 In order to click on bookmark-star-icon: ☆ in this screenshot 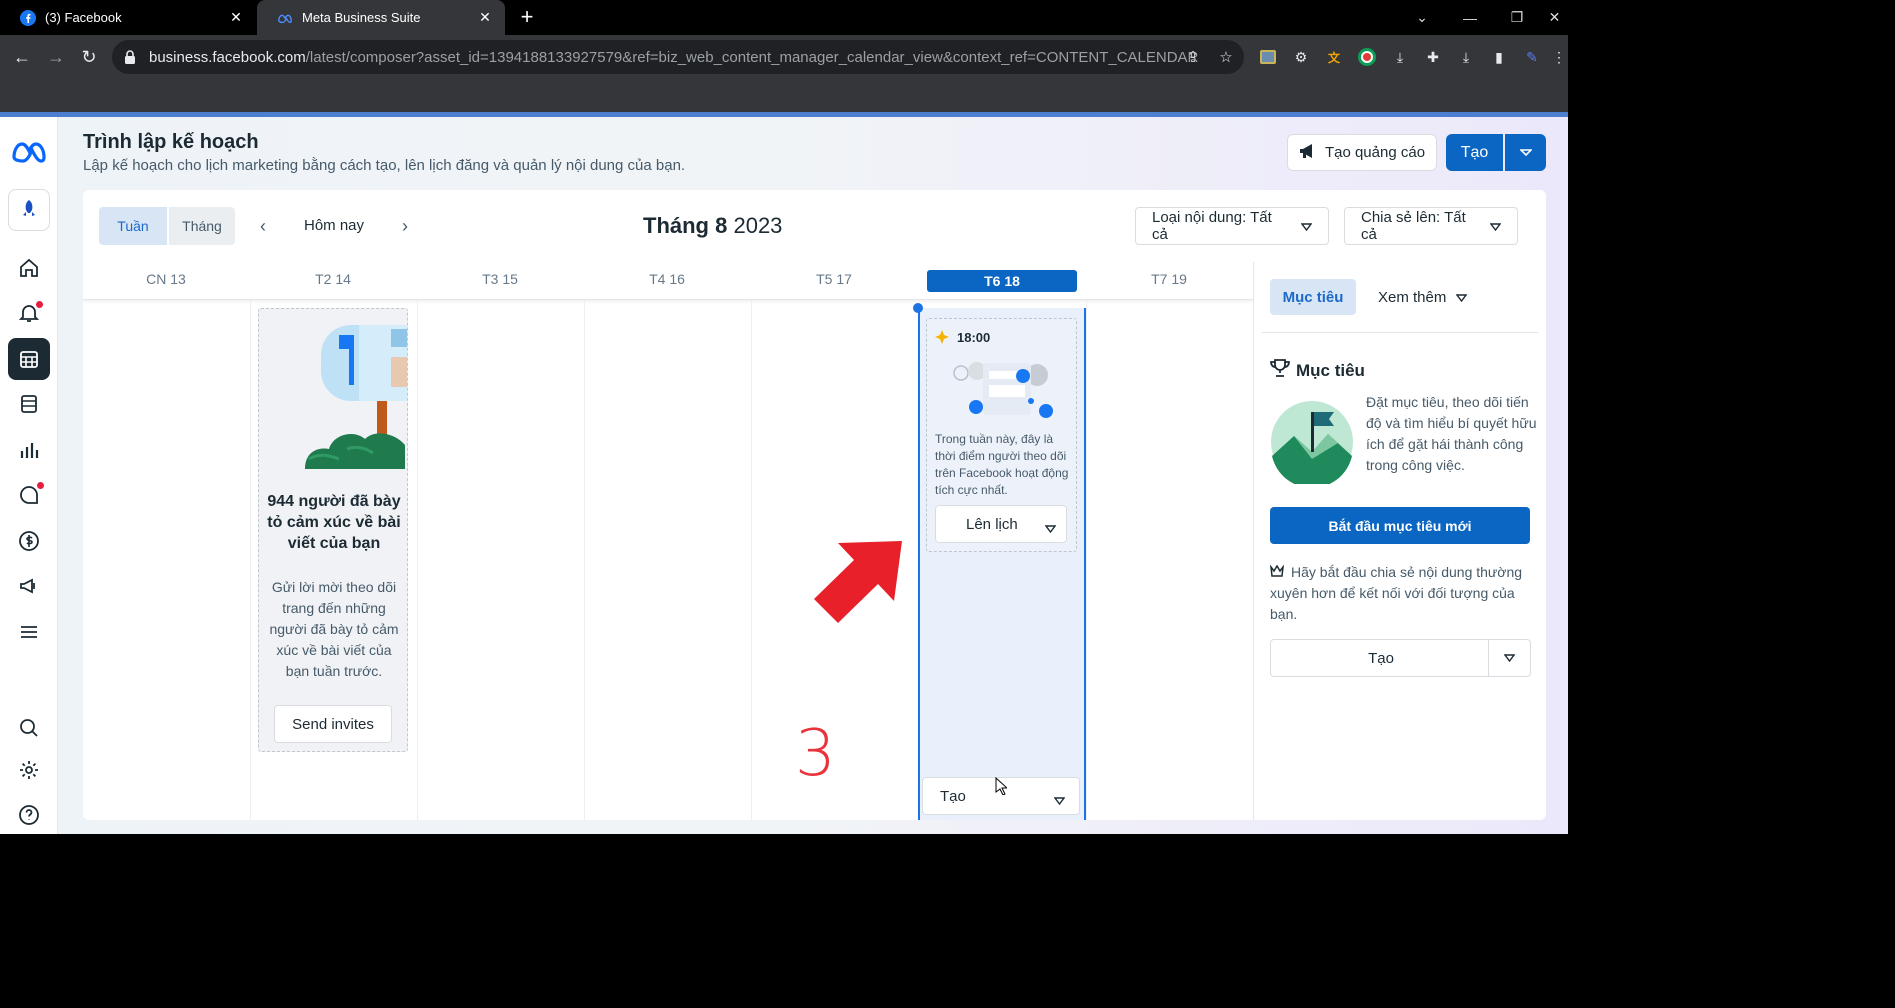, I will do `click(1226, 58)`.